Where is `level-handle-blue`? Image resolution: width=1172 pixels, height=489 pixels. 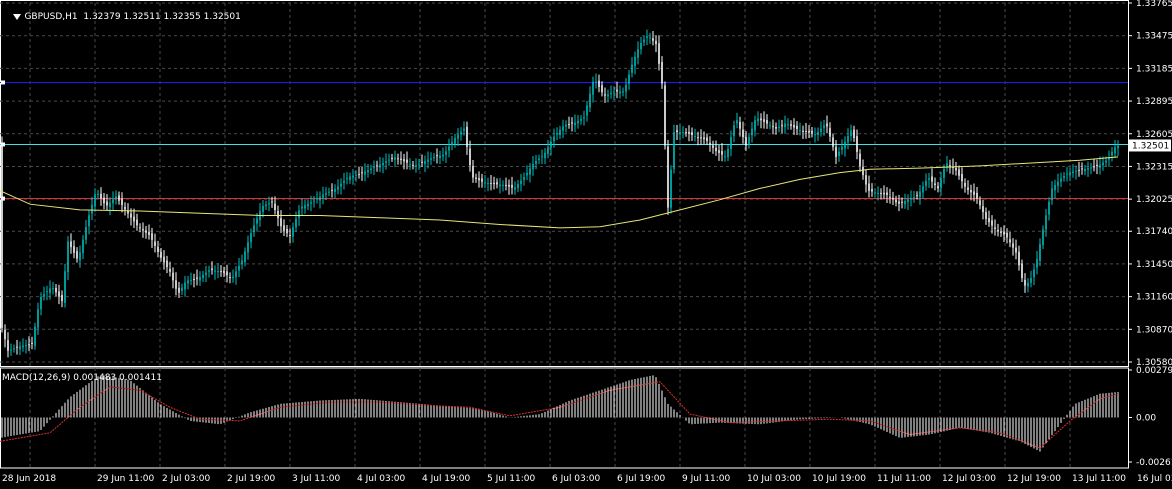 level-handle-blue is located at coordinates (3, 82).